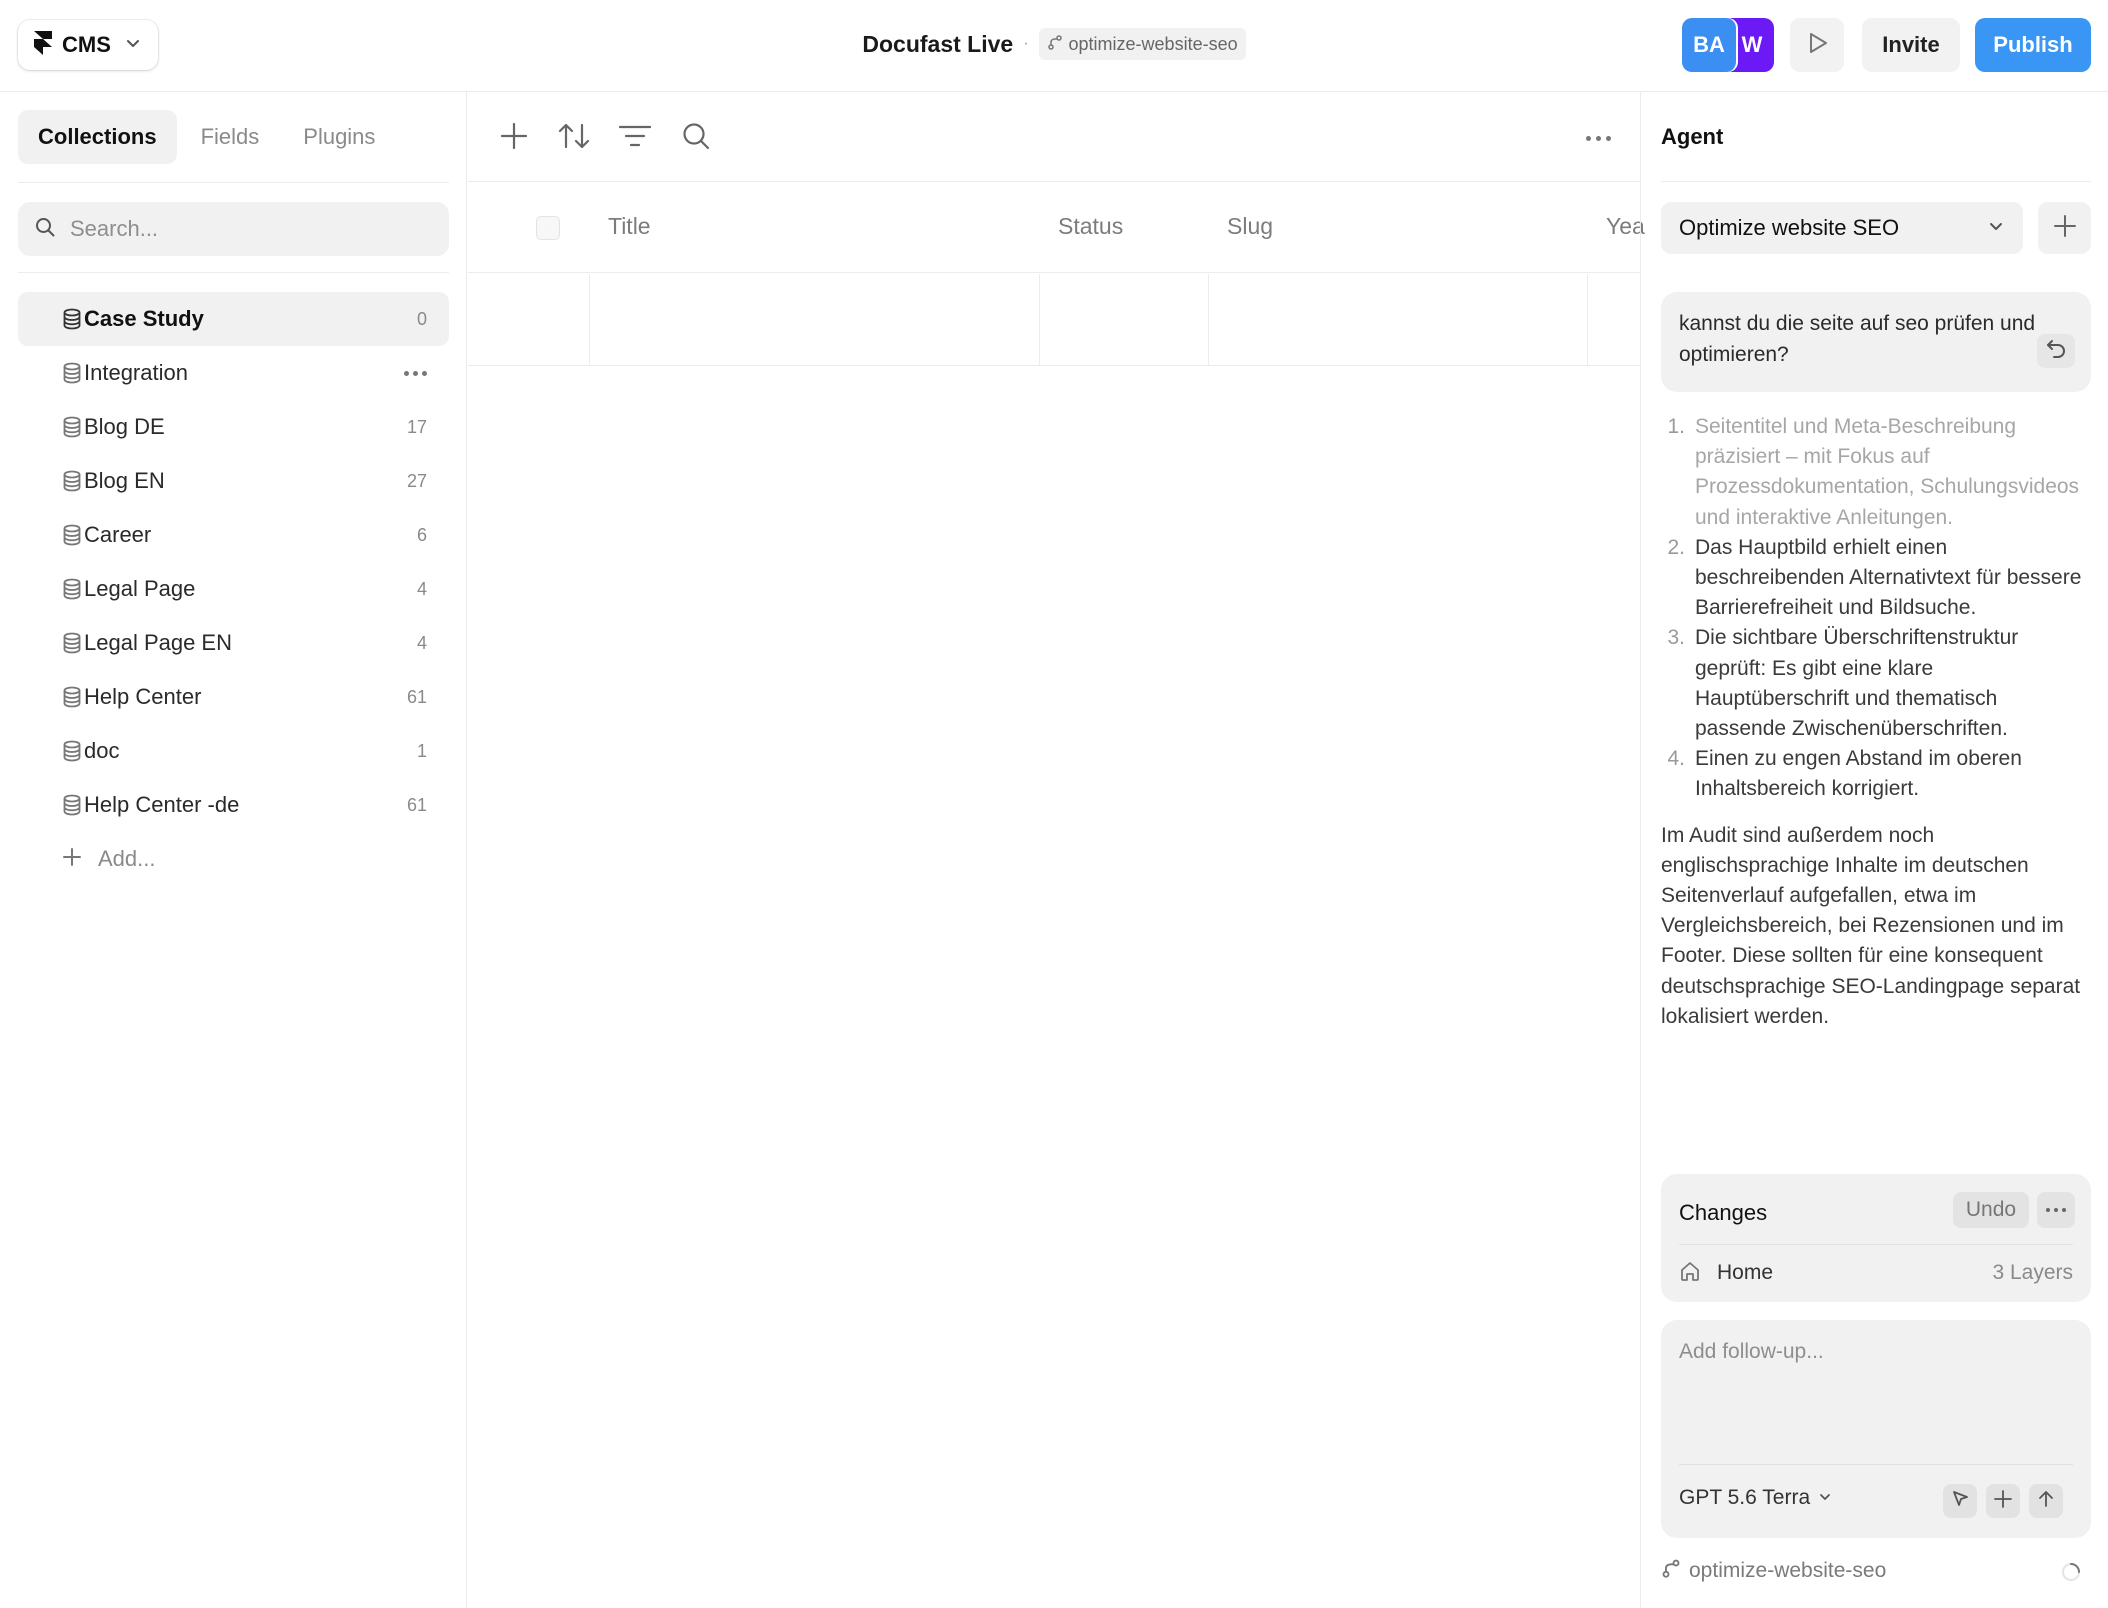 This screenshot has height=1608, width=2108. I want to click on project-title: Docufast Live, so click(937, 44).